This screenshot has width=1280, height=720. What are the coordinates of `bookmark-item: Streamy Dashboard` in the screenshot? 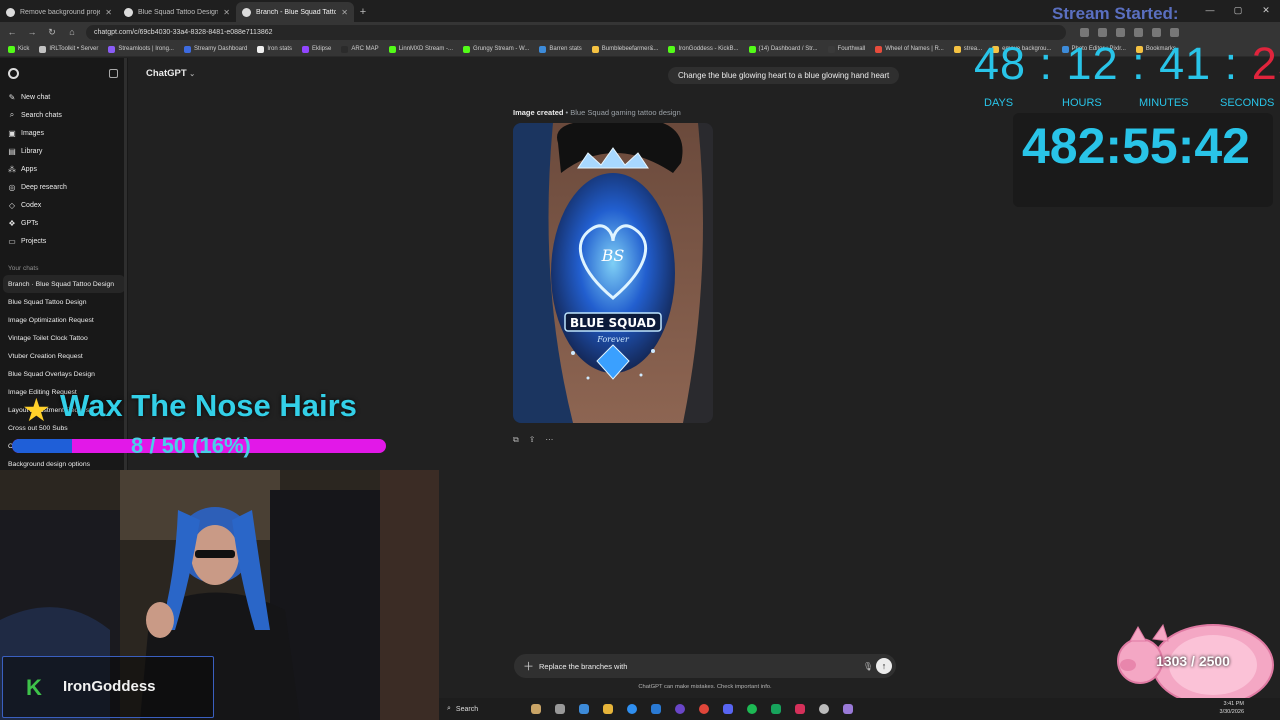 It's located at (215, 49).